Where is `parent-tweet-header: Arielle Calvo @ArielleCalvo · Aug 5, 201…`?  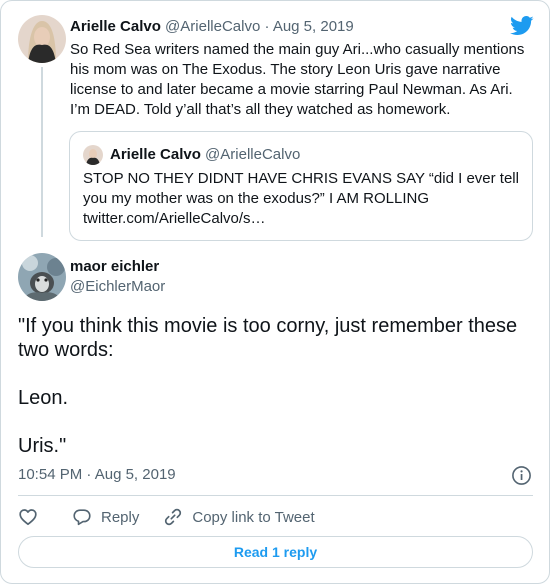 parent-tweet-header: Arielle Calvo @ArielleCalvo · Aug 5, 201… is located at coordinates (212, 27).